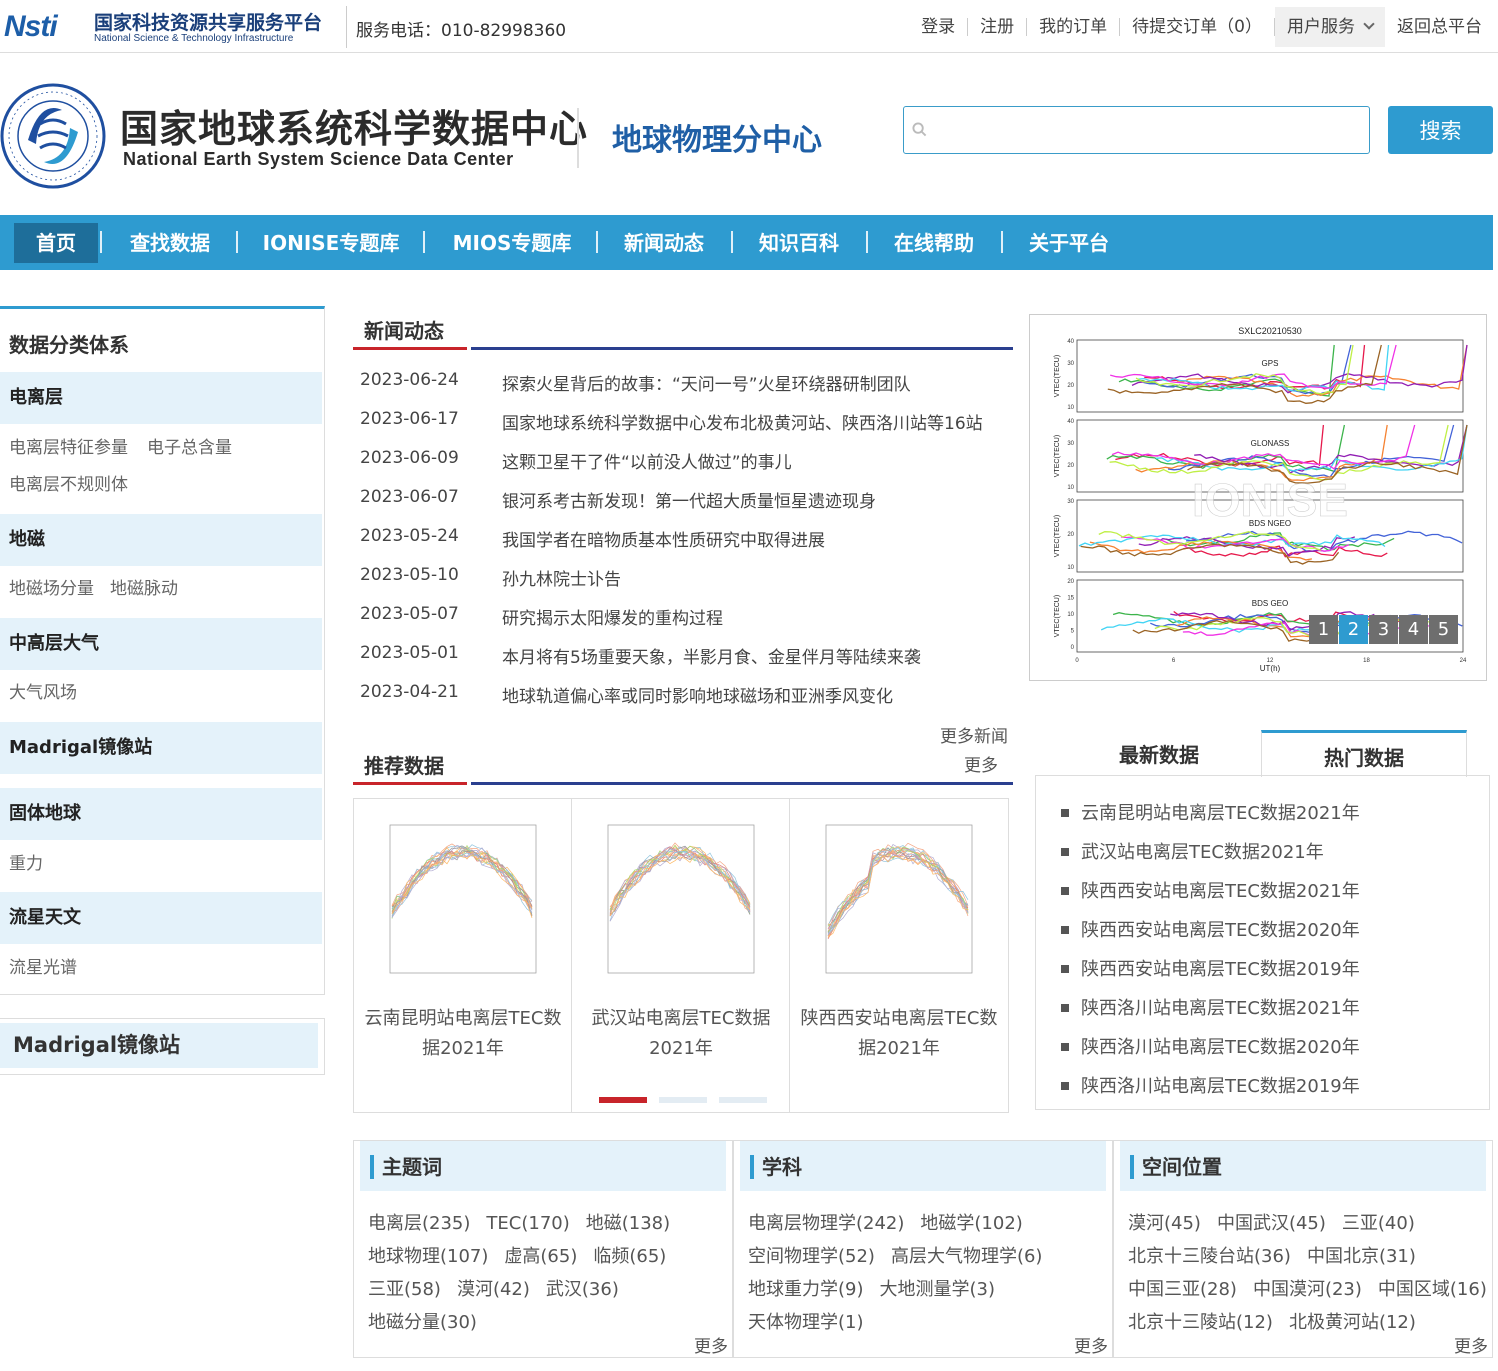 The image size is (1498, 1371). I want to click on category-middle-upper-atmosphere: 中高层大气, so click(161, 644).